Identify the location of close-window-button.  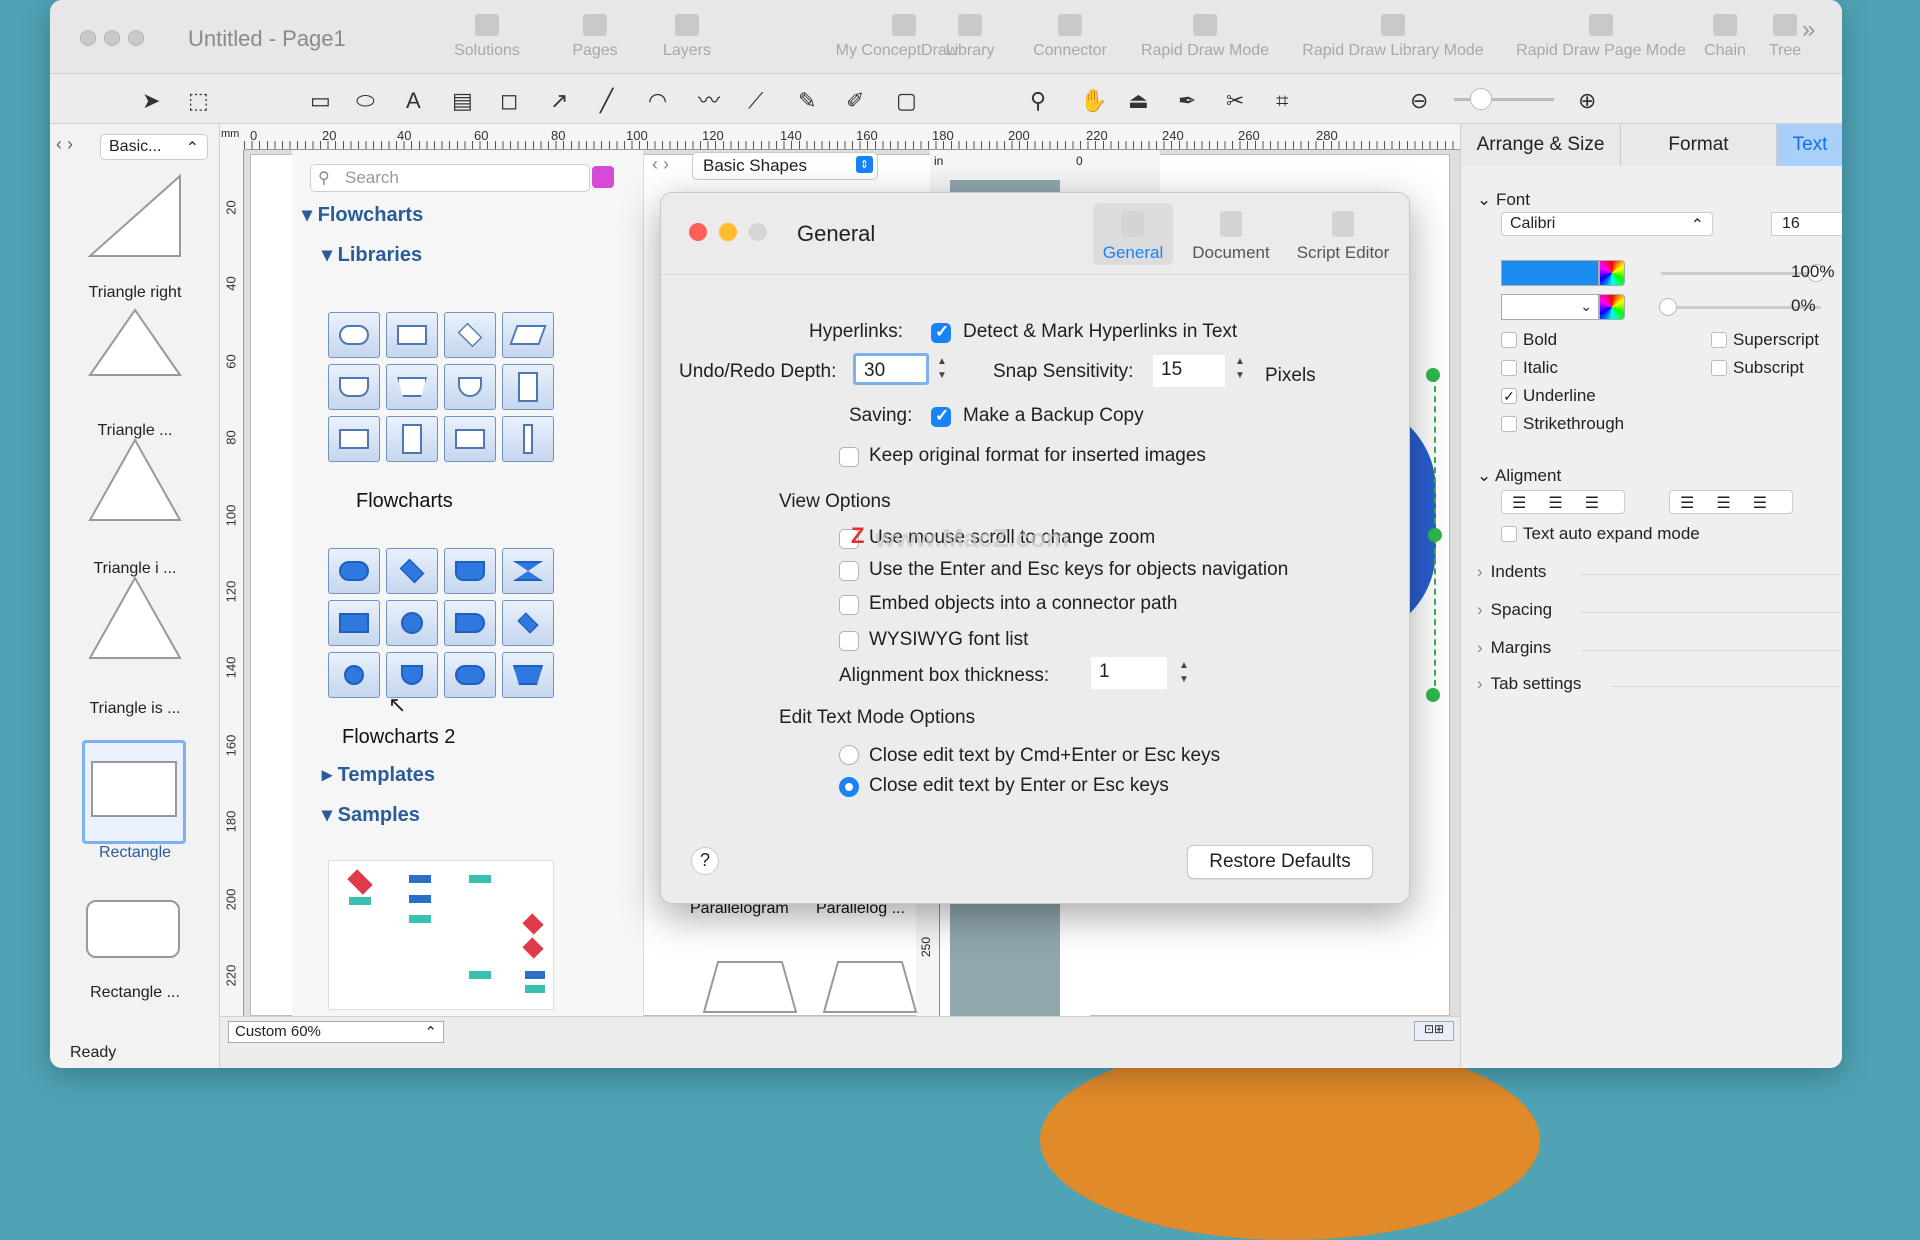
(88, 38).